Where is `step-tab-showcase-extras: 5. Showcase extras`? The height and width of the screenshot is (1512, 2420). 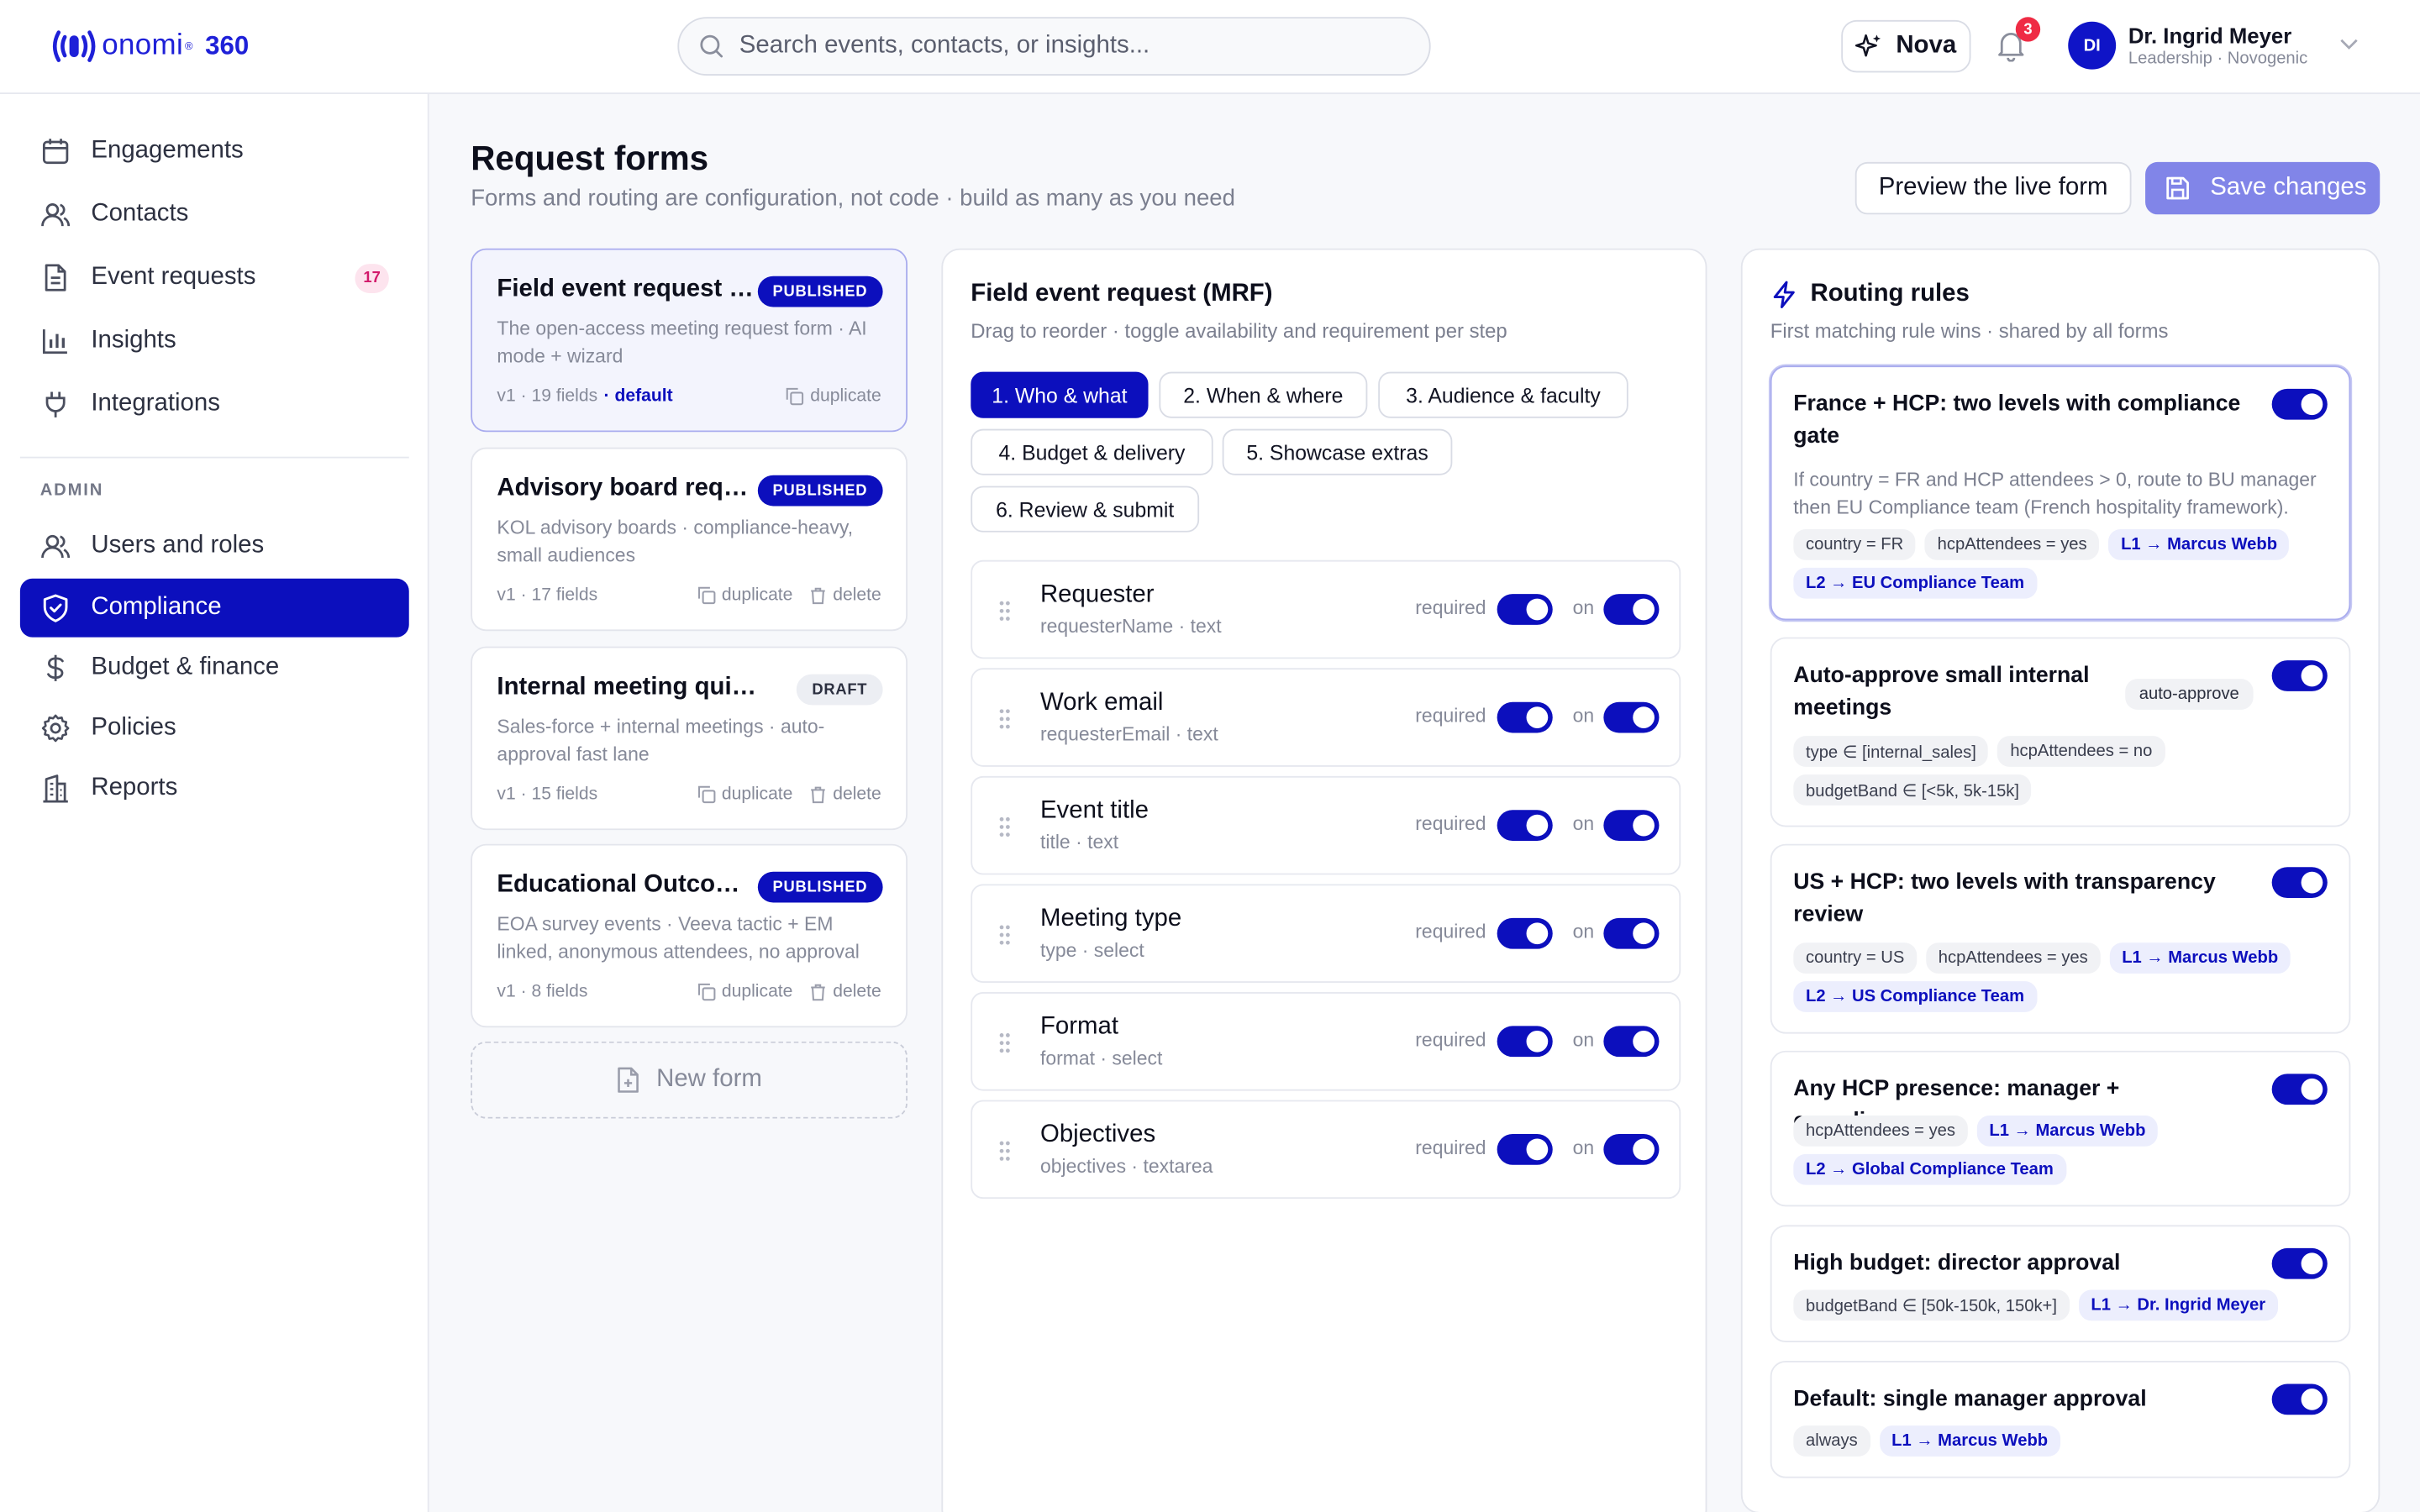
step-tab-showcase-extras: 5. Showcase extras is located at coordinates (1337, 451).